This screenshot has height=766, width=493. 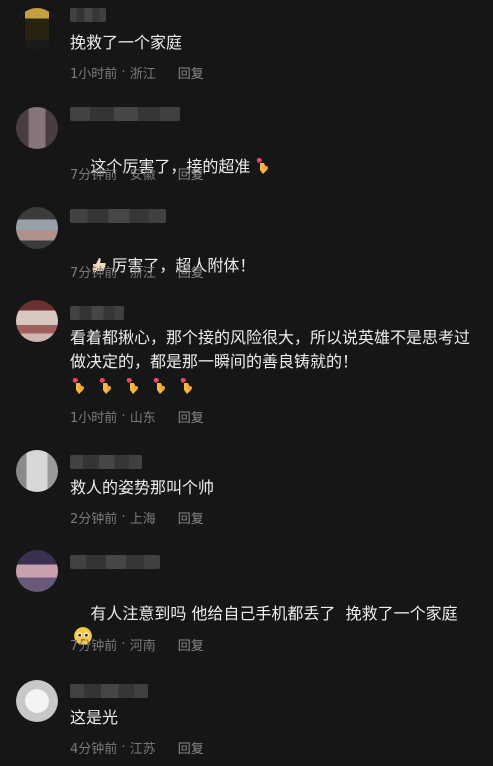 I want to click on comment-time: 2分钟前, so click(x=94, y=519).